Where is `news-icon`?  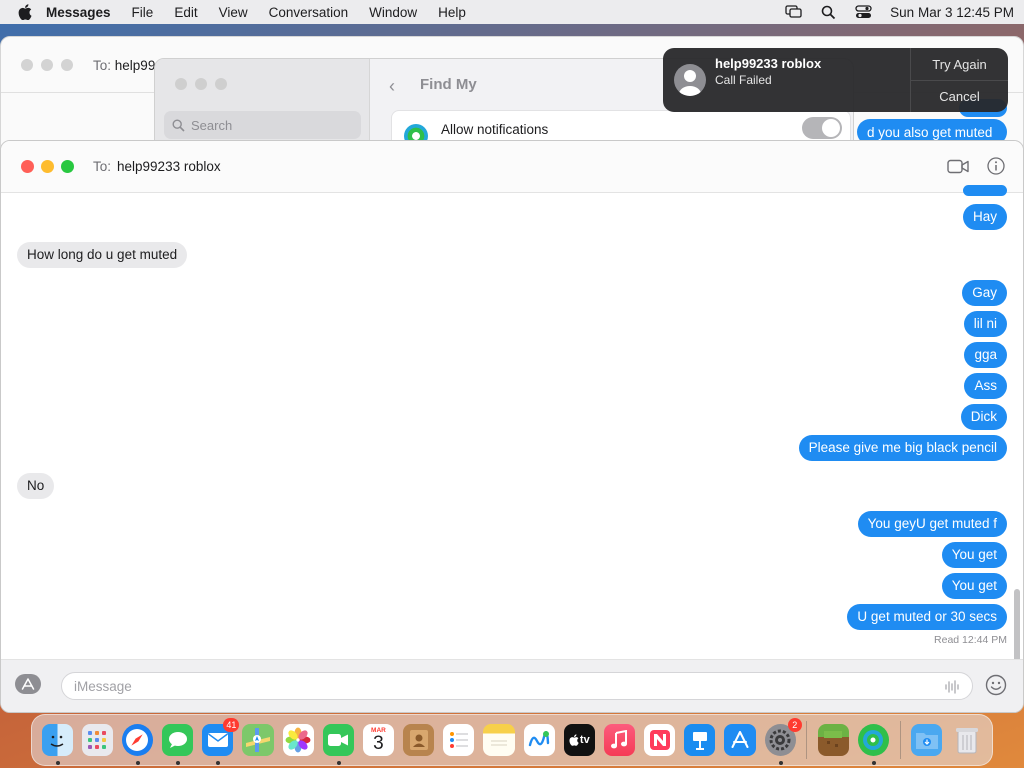
news-icon is located at coordinates (660, 740).